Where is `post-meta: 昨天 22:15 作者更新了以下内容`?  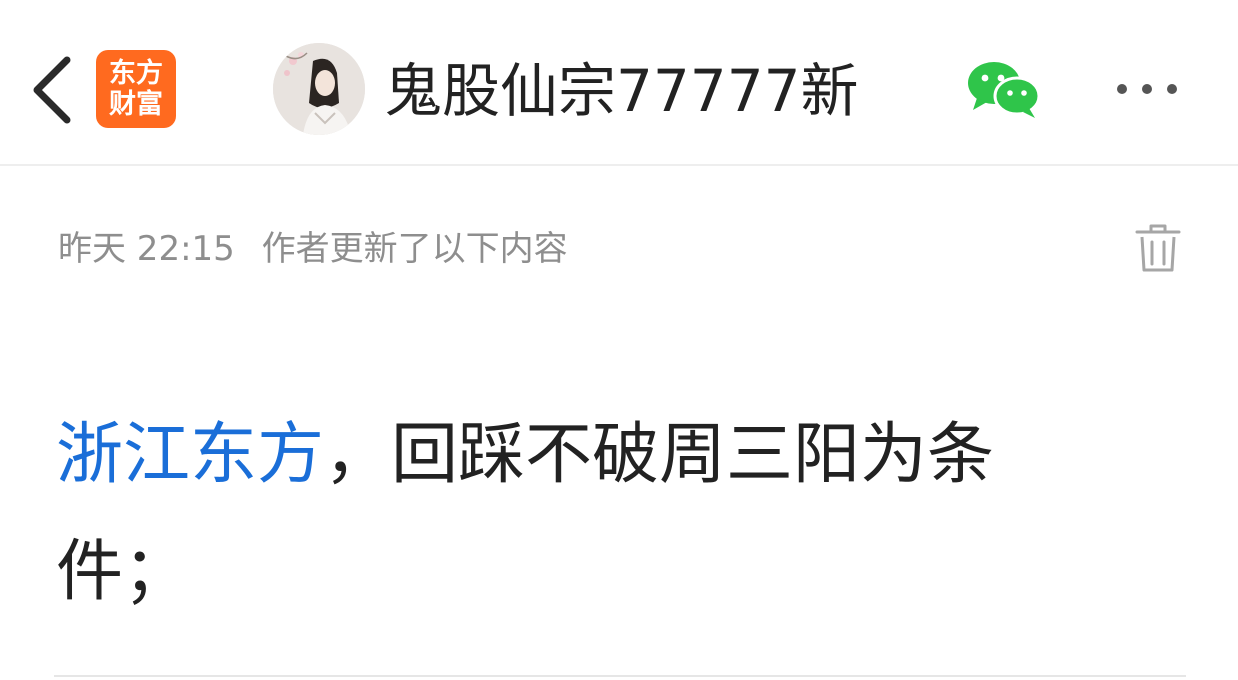
post-meta: 昨天 22:15 作者更新了以下内容 is located at coordinates (313, 249).